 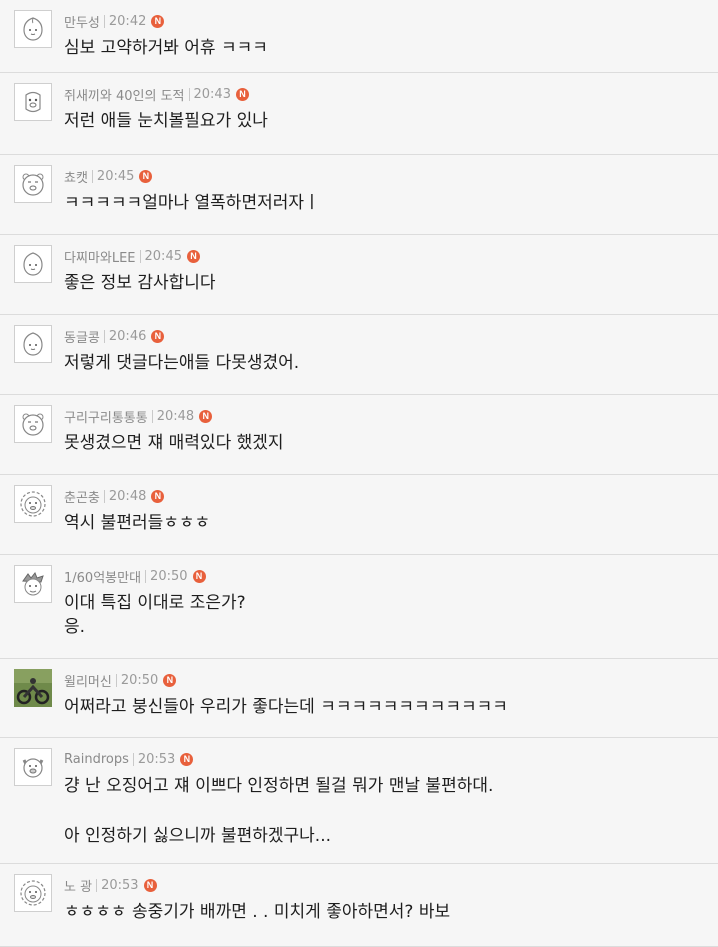 I want to click on comment-time: 20:46, so click(x=127, y=336).